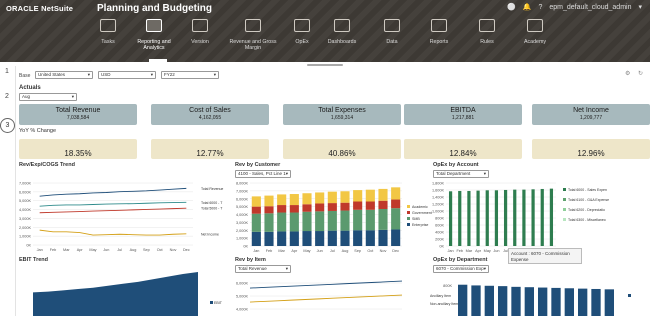  Describe the element at coordinates (113, 204) in the screenshot. I see `series-line` at that location.